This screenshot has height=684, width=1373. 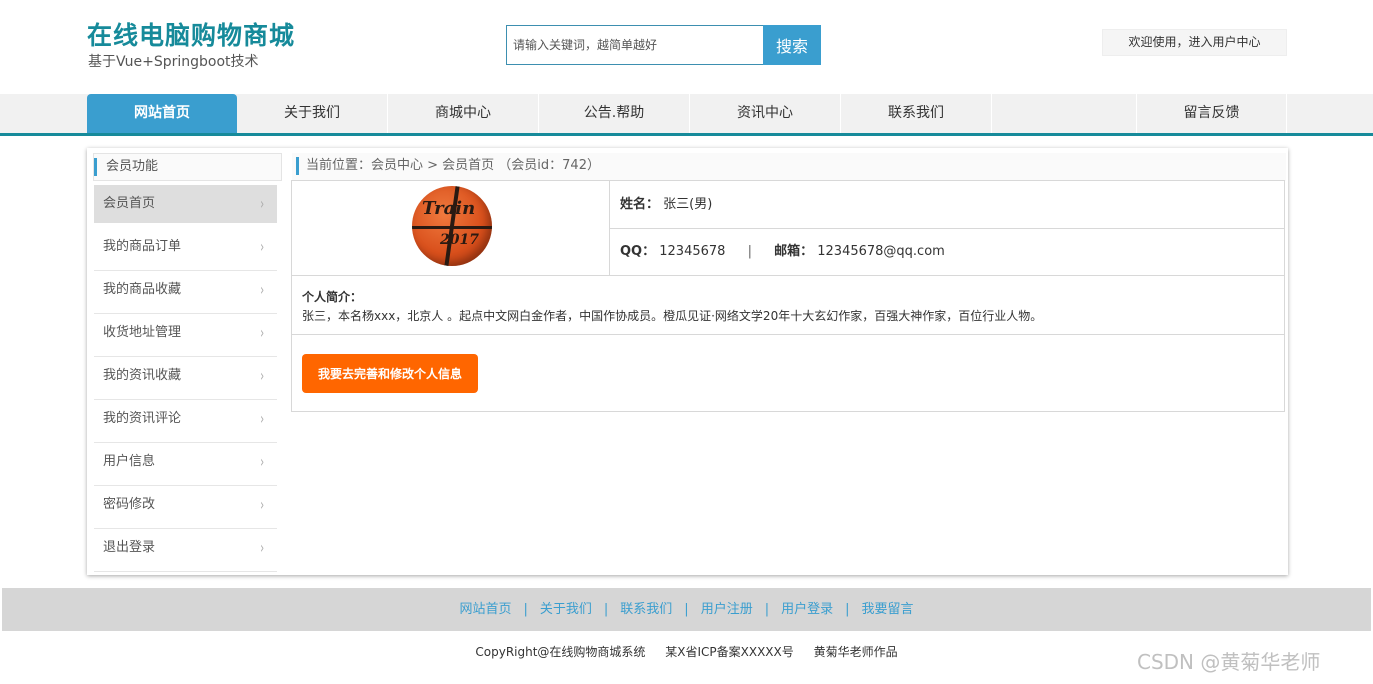 What do you see at coordinates (646, 609) in the screenshot?
I see `footer-link-contact: 联系我们` at bounding box center [646, 609].